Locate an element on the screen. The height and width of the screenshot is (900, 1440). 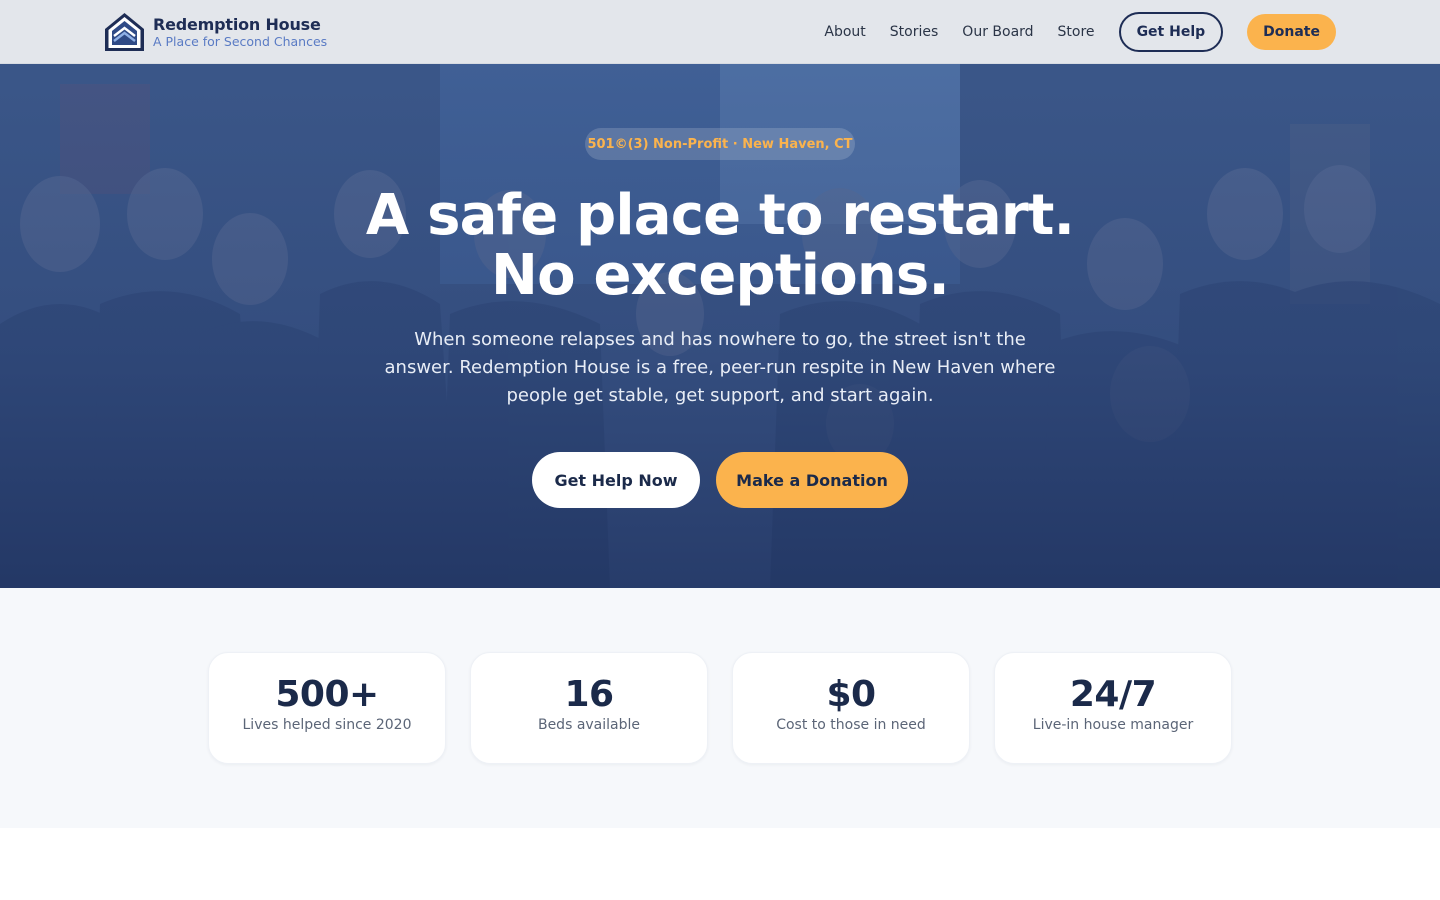
stat-label: Beds available is located at coordinates (589, 725).